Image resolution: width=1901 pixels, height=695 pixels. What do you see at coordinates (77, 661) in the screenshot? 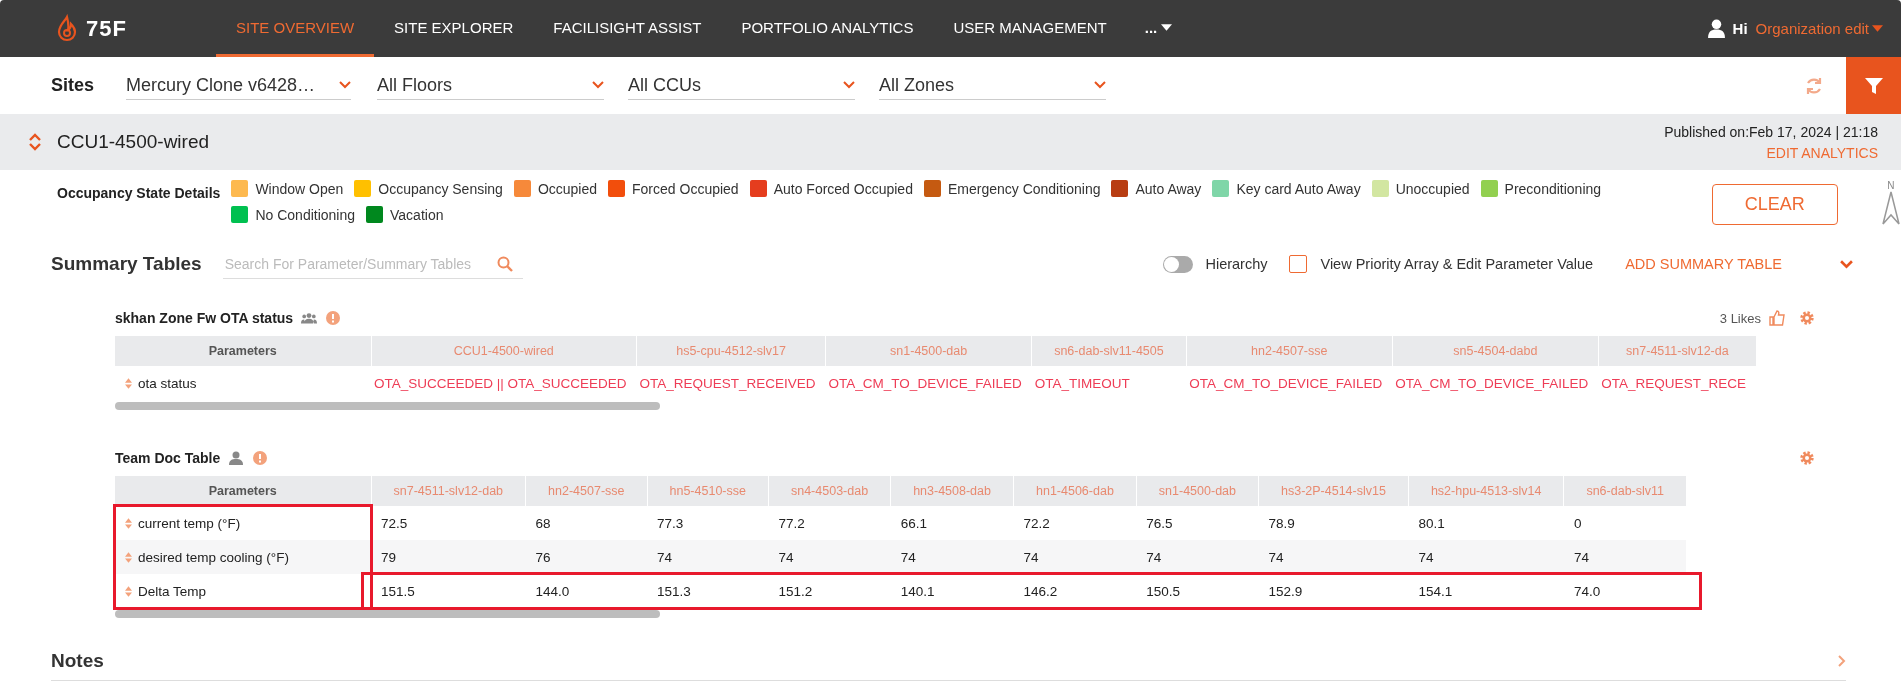
I see `notes-title: Notes` at bounding box center [77, 661].